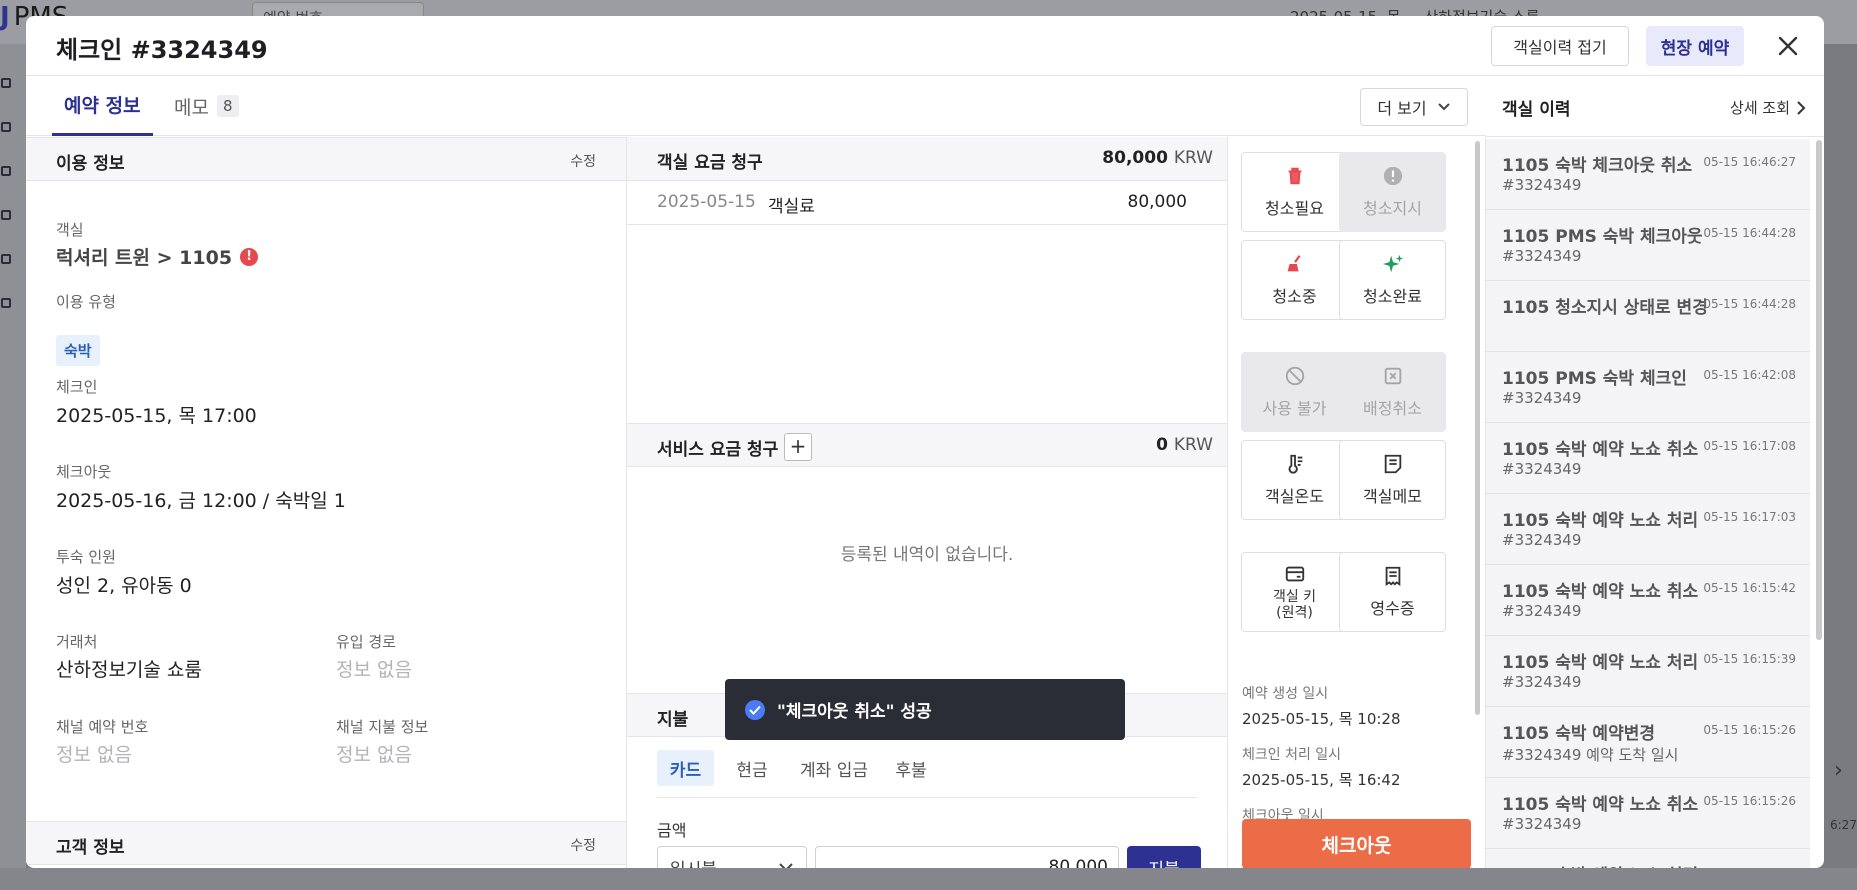 The height and width of the screenshot is (890, 1857). Describe the element at coordinates (1749, 162) in the screenshot. I see `history-item-date: 05-15 16:46:27` at that location.